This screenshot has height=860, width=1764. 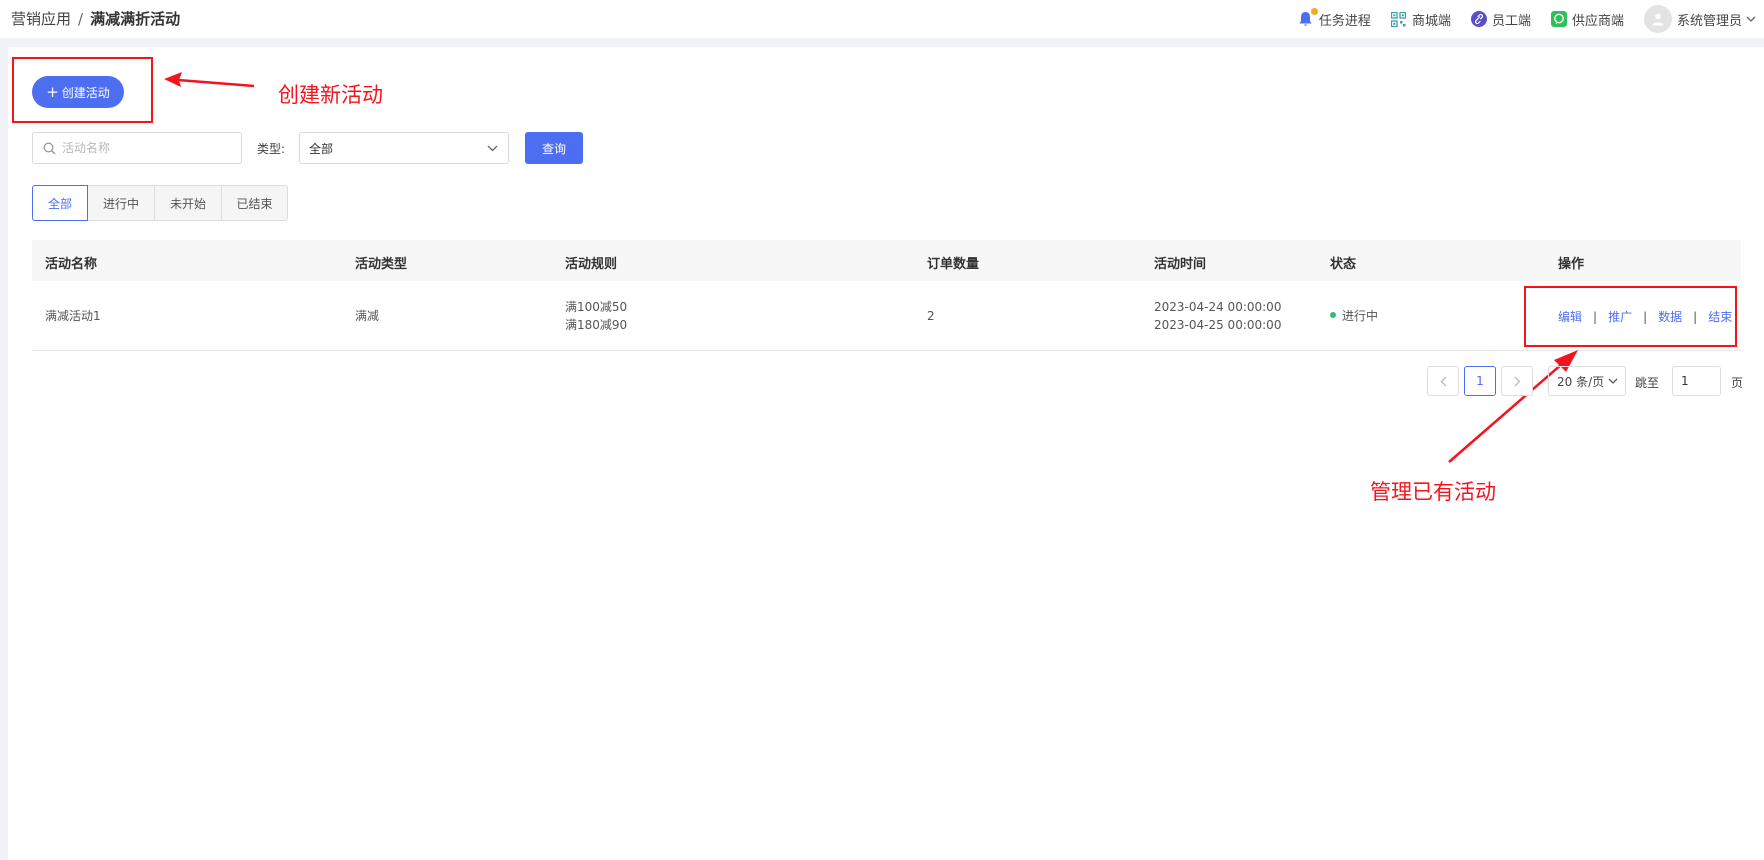 What do you see at coordinates (1696, 381) in the screenshot?
I see `jump-page-input` at bounding box center [1696, 381].